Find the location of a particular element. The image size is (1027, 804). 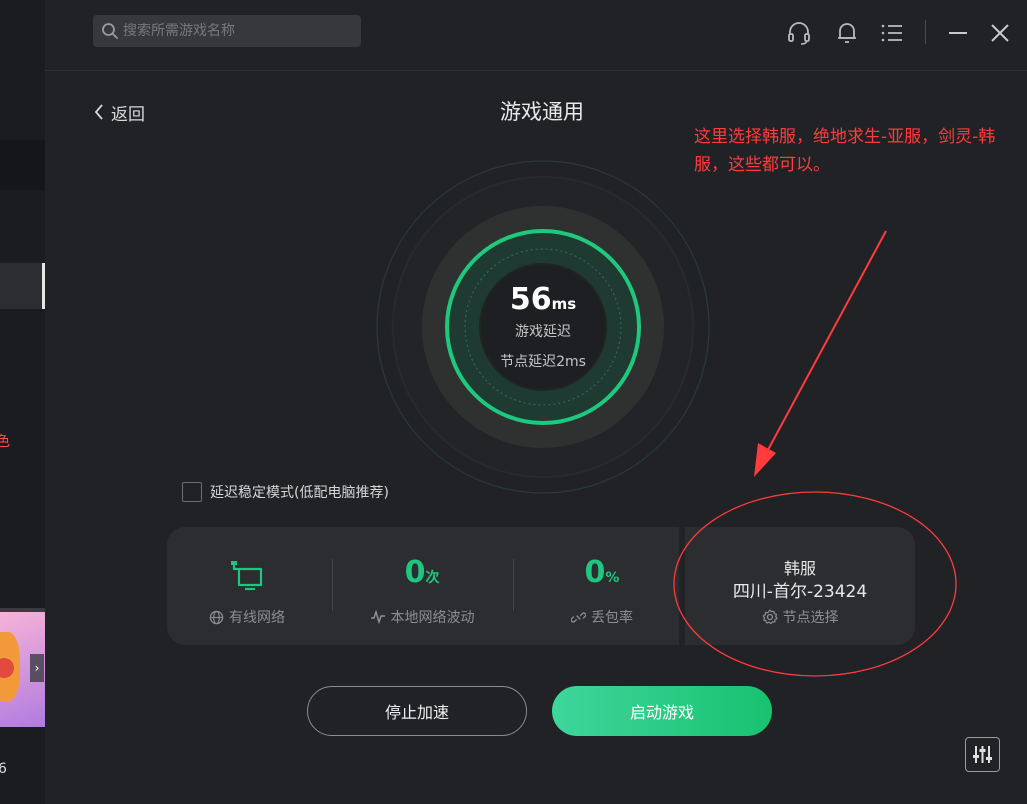

loss-unit: % is located at coordinates (612, 578).